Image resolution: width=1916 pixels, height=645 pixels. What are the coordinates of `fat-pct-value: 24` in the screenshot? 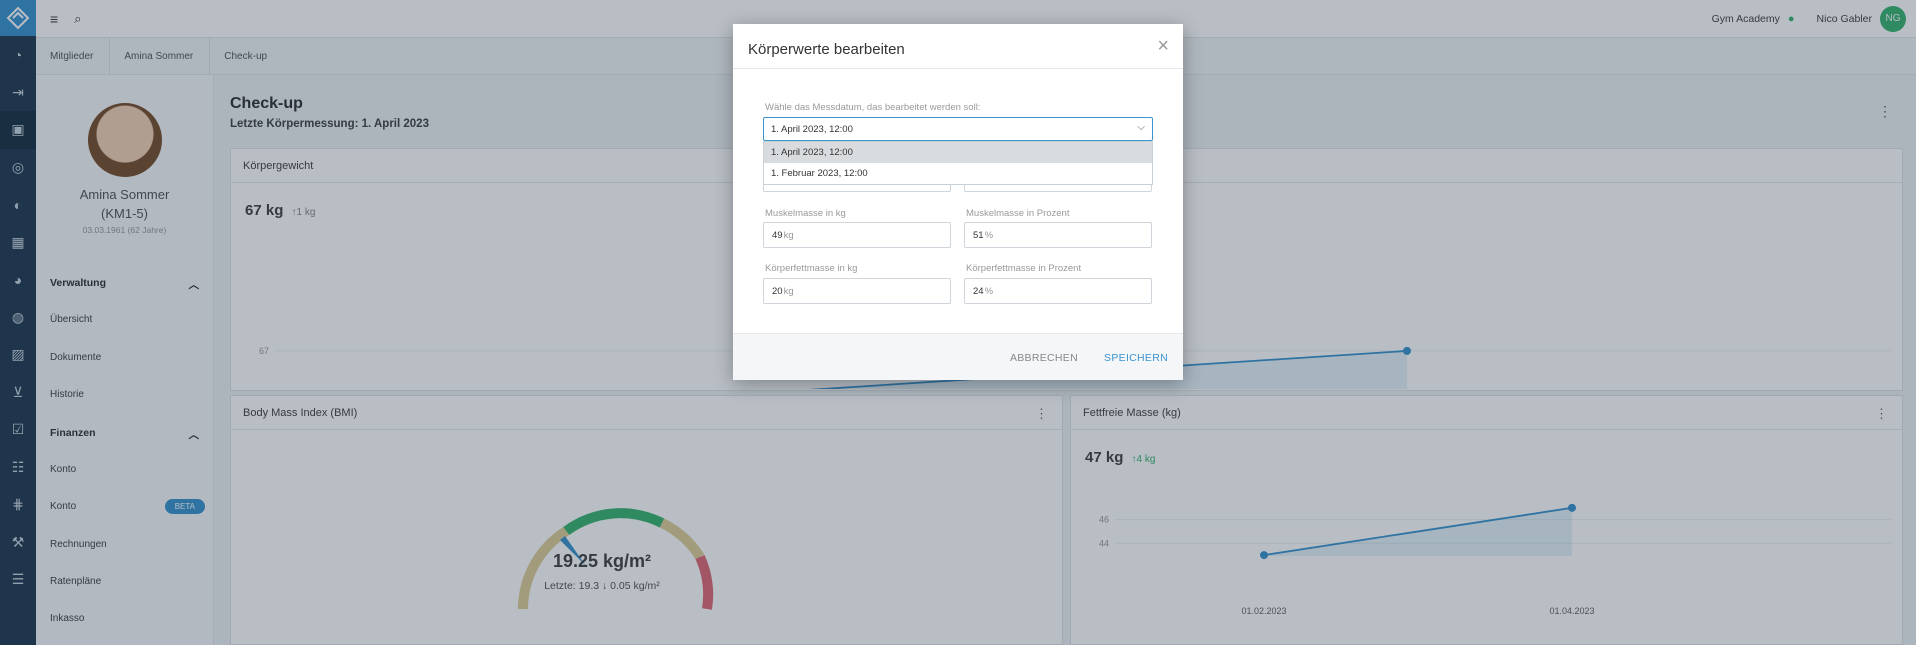 It's located at (978, 291).